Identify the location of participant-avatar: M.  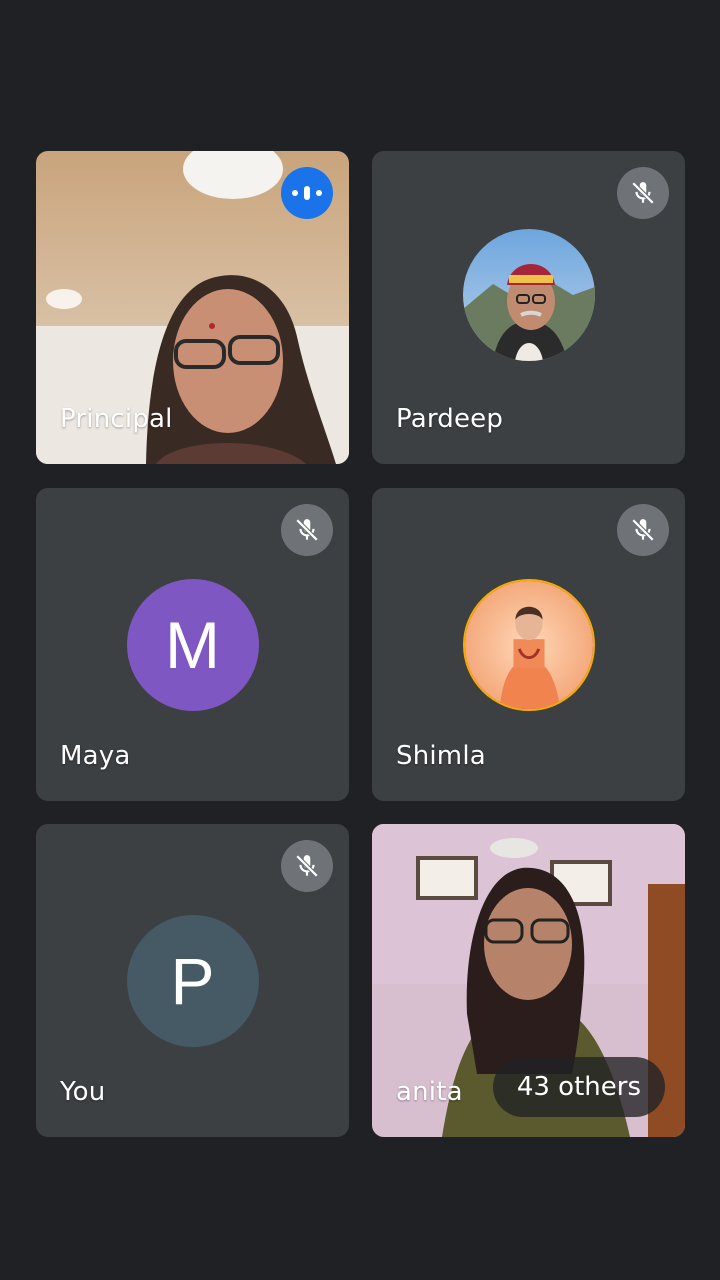
(192, 644).